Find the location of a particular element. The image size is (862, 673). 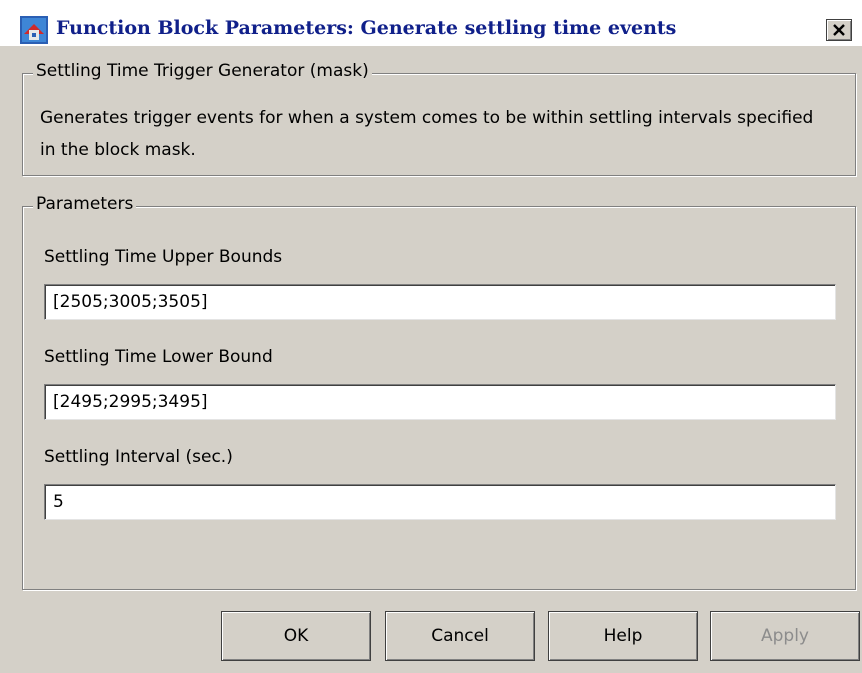

ok-button: OK is located at coordinates (296, 636).